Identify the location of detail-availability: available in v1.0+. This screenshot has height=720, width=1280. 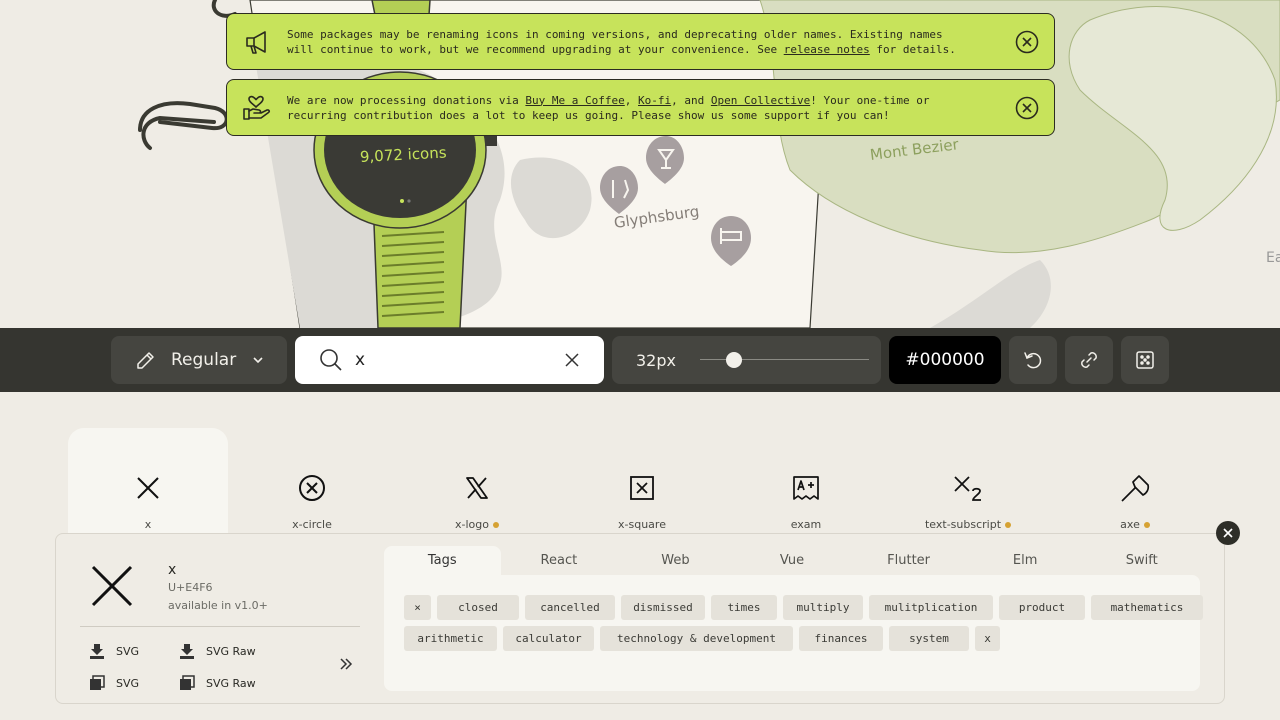
(218, 605).